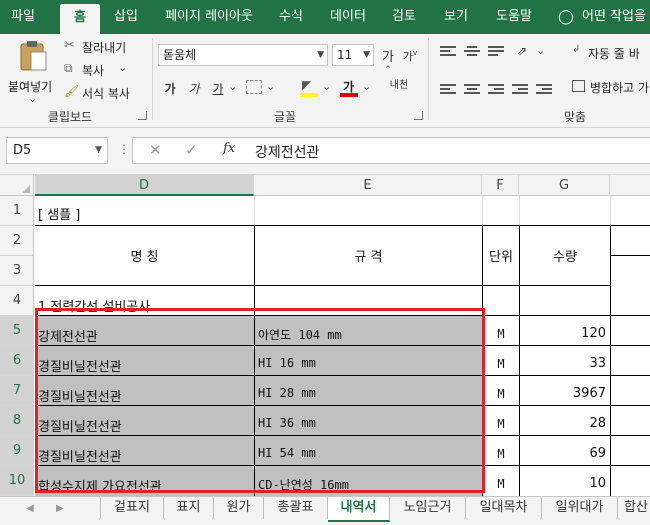  Describe the element at coordinates (104, 93) in the screenshot. I see `format-painter-button: 🖌 서식 복사` at that location.